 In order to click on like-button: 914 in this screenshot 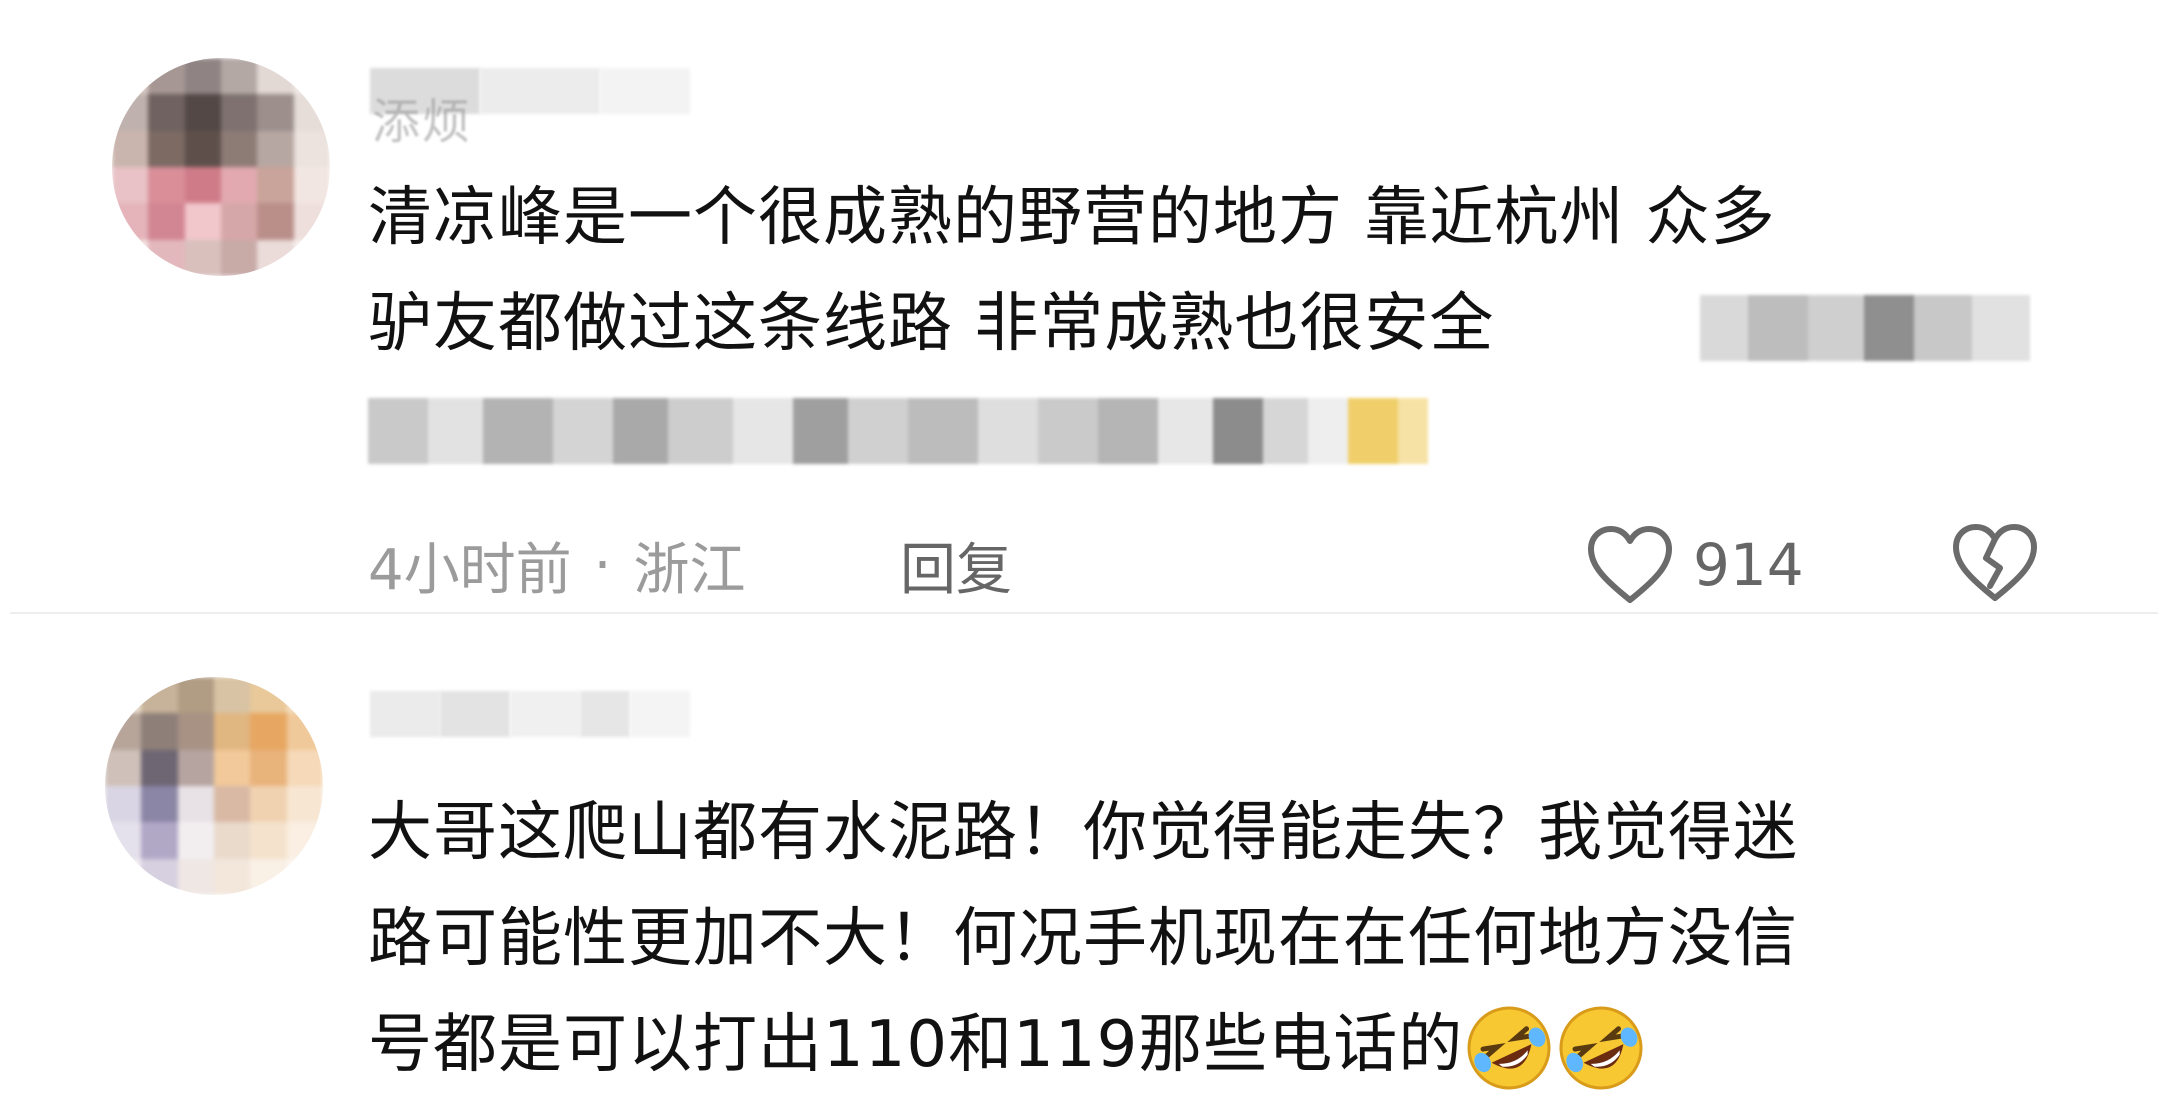, I will do `click(1694, 565)`.